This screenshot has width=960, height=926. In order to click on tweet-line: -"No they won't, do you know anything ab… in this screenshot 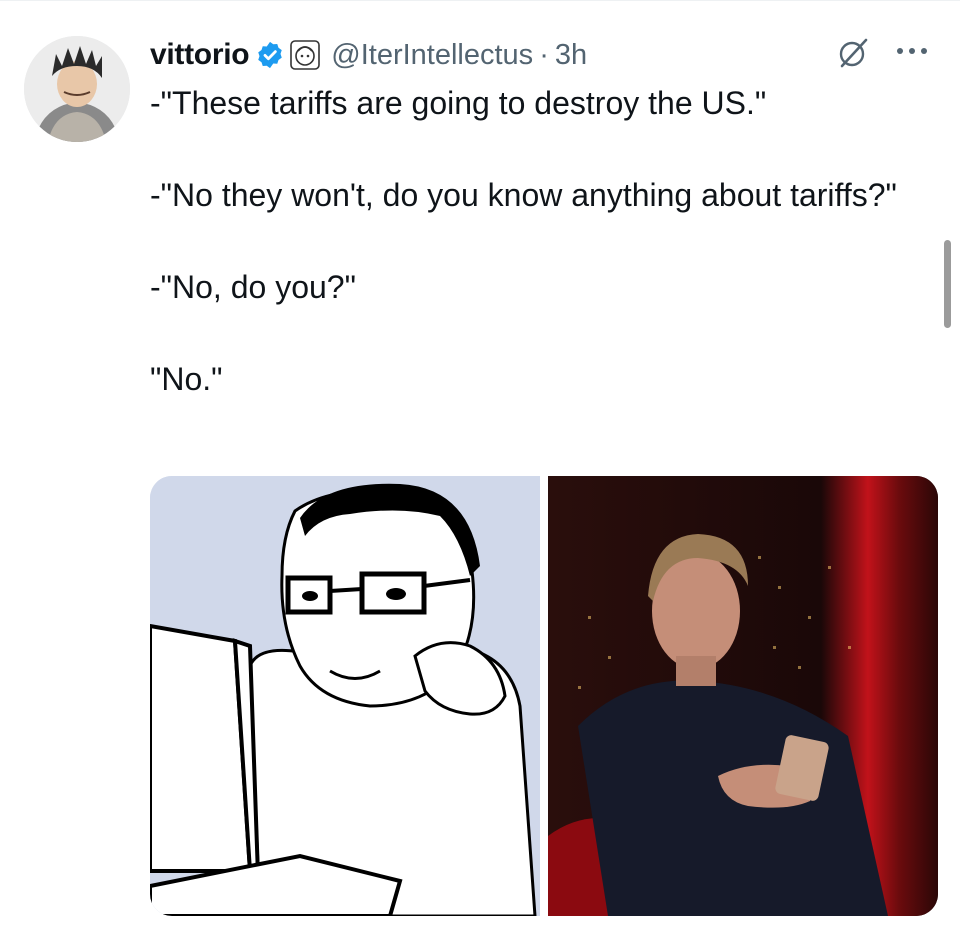, I will do `click(523, 195)`.